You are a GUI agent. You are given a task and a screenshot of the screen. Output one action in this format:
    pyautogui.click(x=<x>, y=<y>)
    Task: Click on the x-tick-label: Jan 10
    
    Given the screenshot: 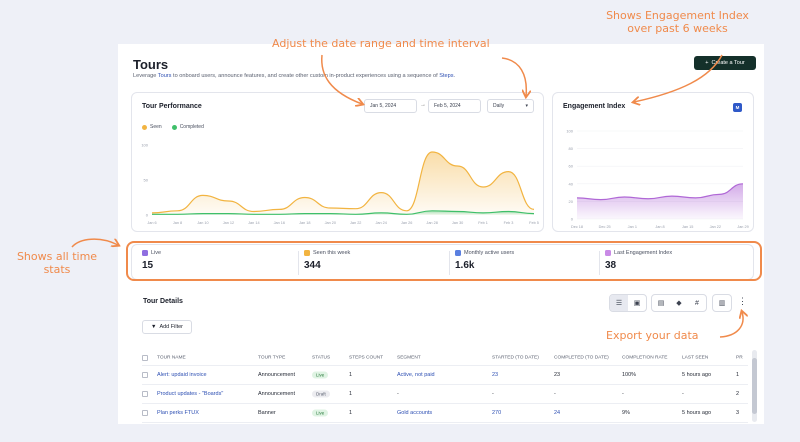 What is the action you would take?
    pyautogui.click(x=202, y=223)
    